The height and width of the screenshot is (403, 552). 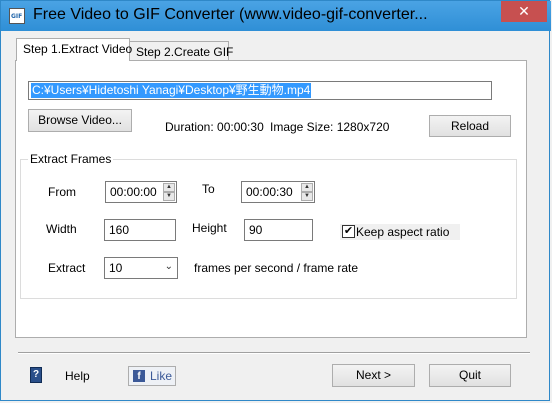 I want to click on close-button: ✕, so click(x=524, y=11).